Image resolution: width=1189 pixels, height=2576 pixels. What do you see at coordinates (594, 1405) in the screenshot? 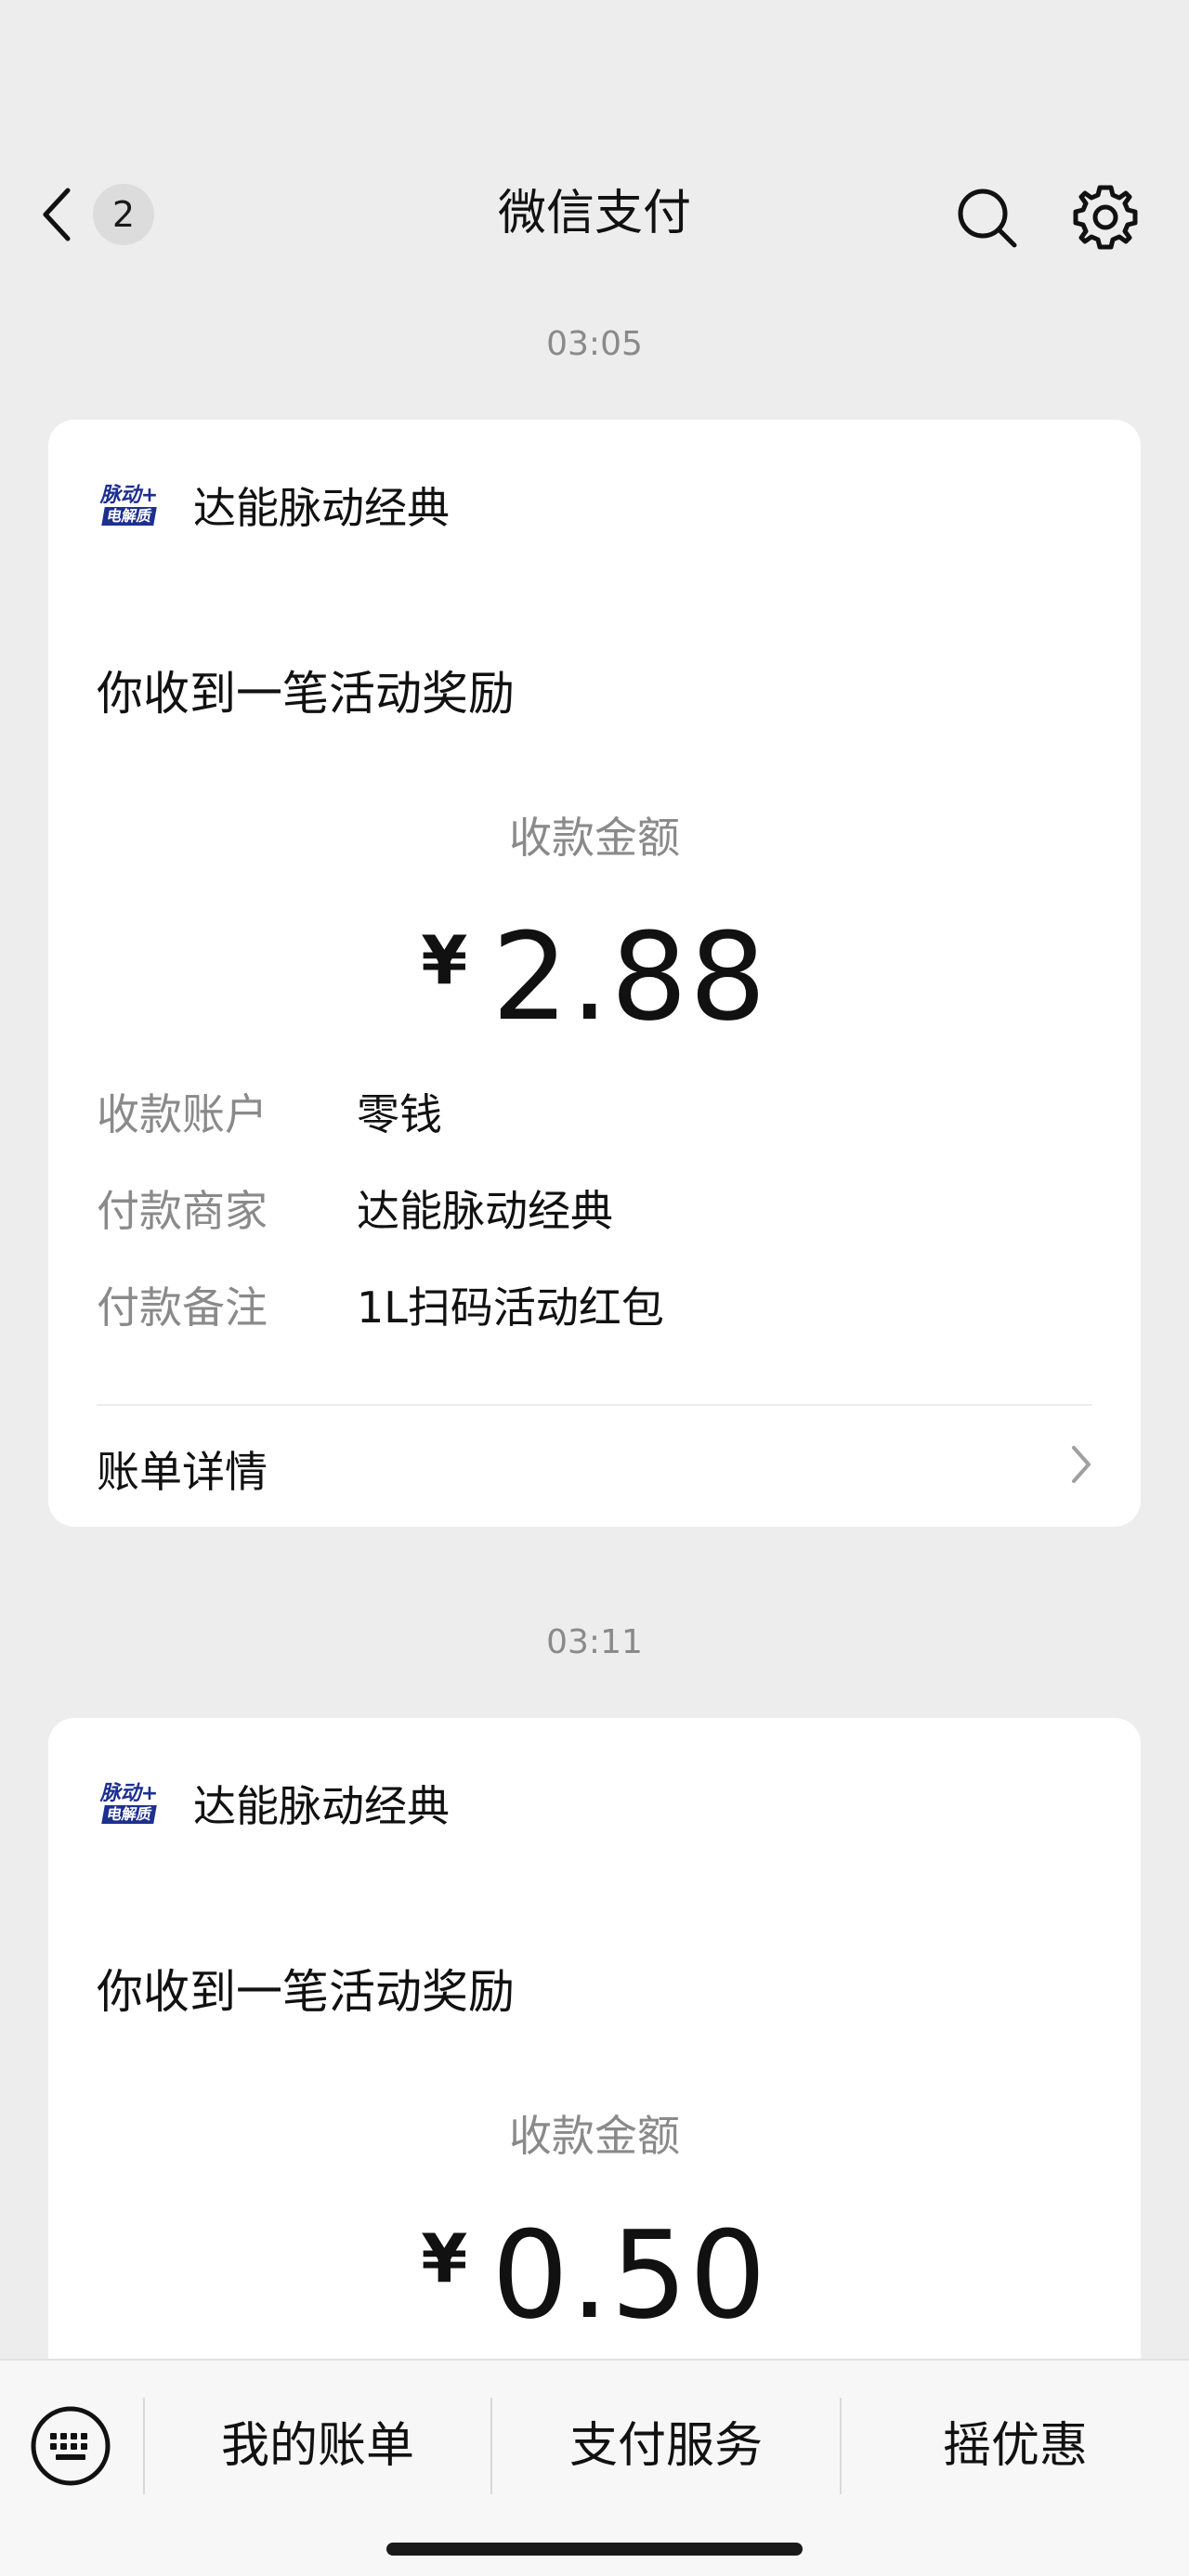
I see `card-divider` at bounding box center [594, 1405].